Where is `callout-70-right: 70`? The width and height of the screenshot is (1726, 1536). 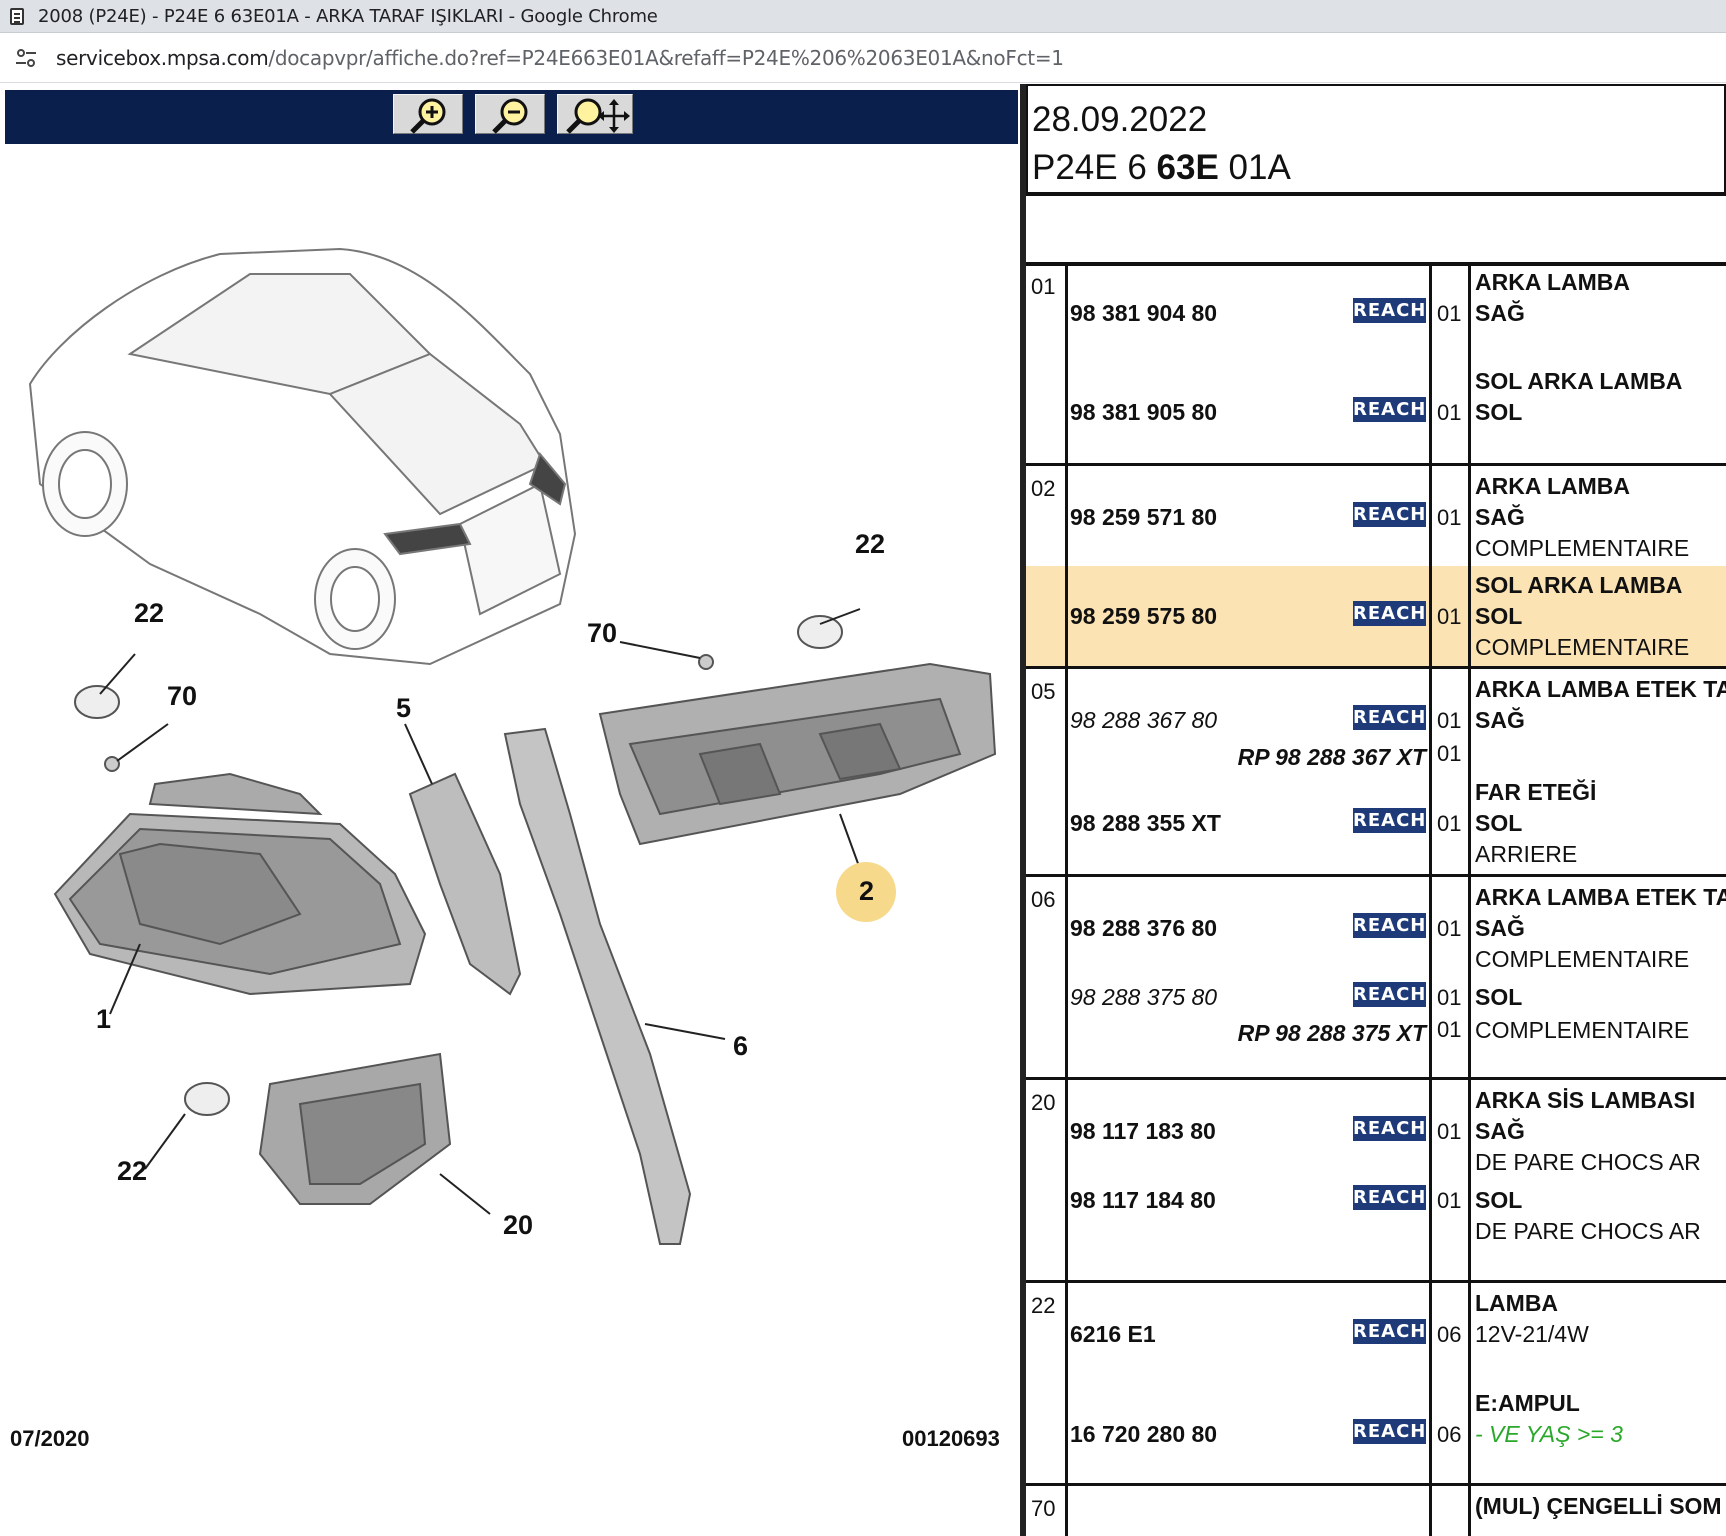 callout-70-right: 70 is located at coordinates (602, 633).